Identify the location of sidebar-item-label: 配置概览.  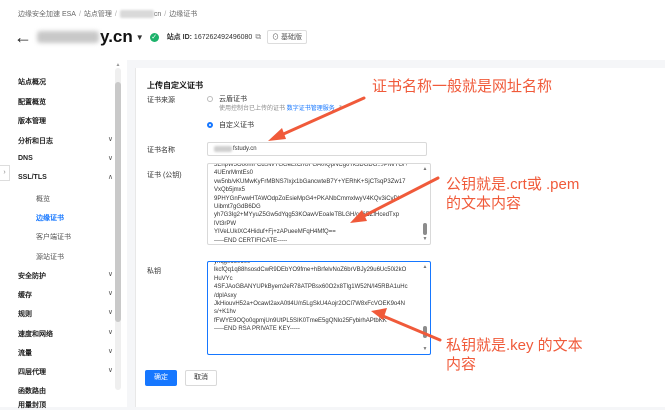
(32, 102).